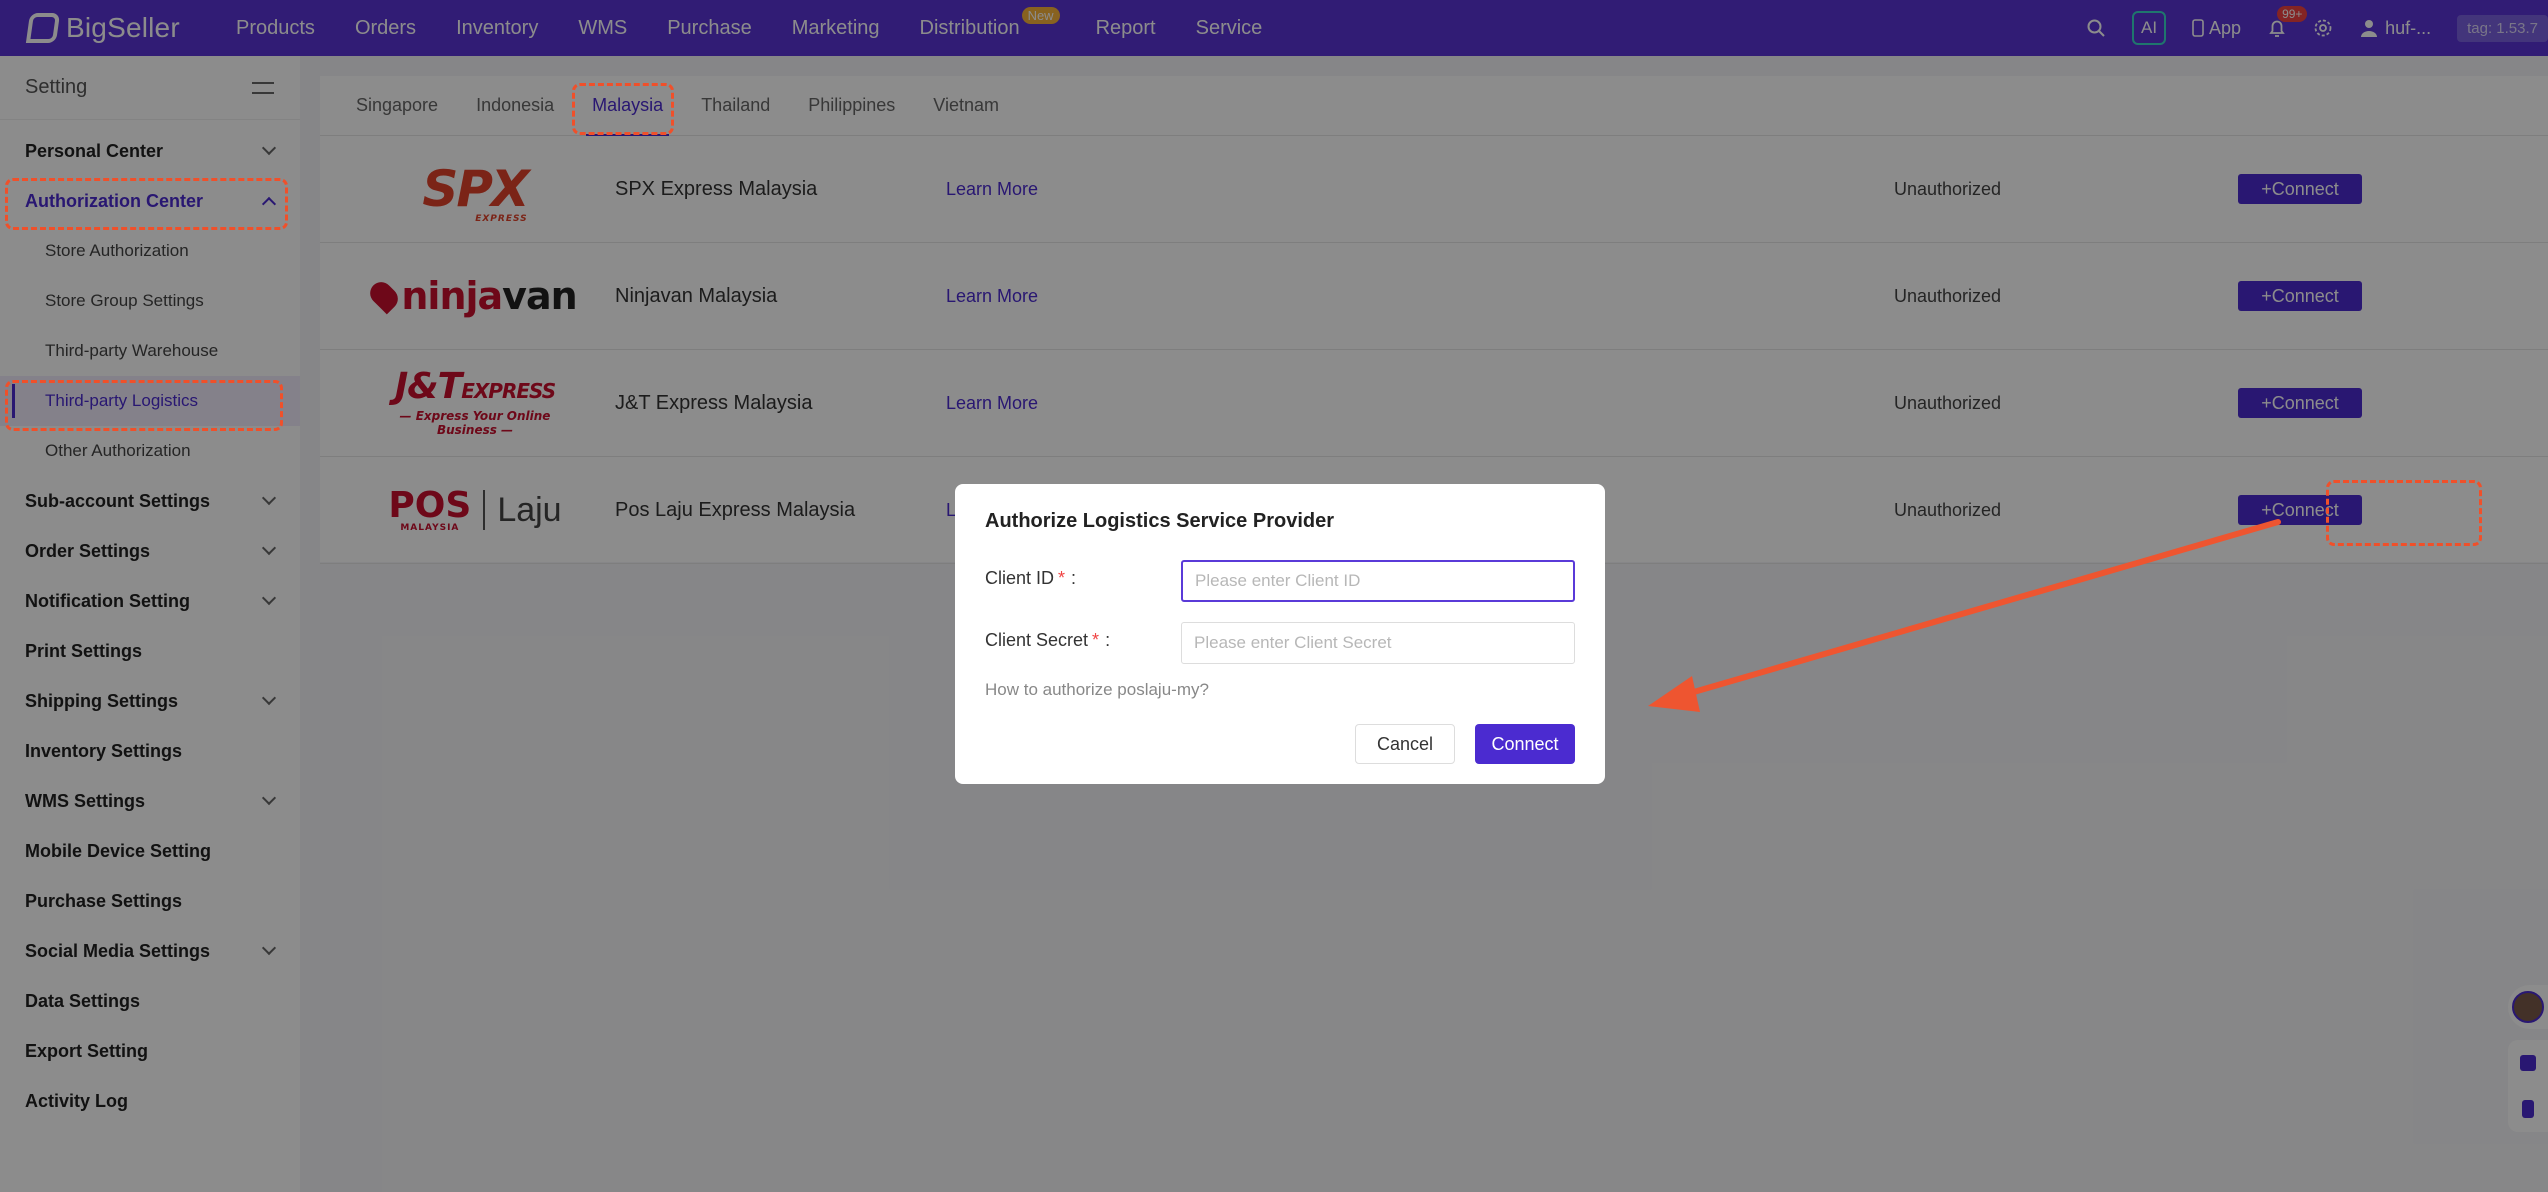 The width and height of the screenshot is (2548, 1192). I want to click on client-id-label-text: Client ID, so click(1020, 578).